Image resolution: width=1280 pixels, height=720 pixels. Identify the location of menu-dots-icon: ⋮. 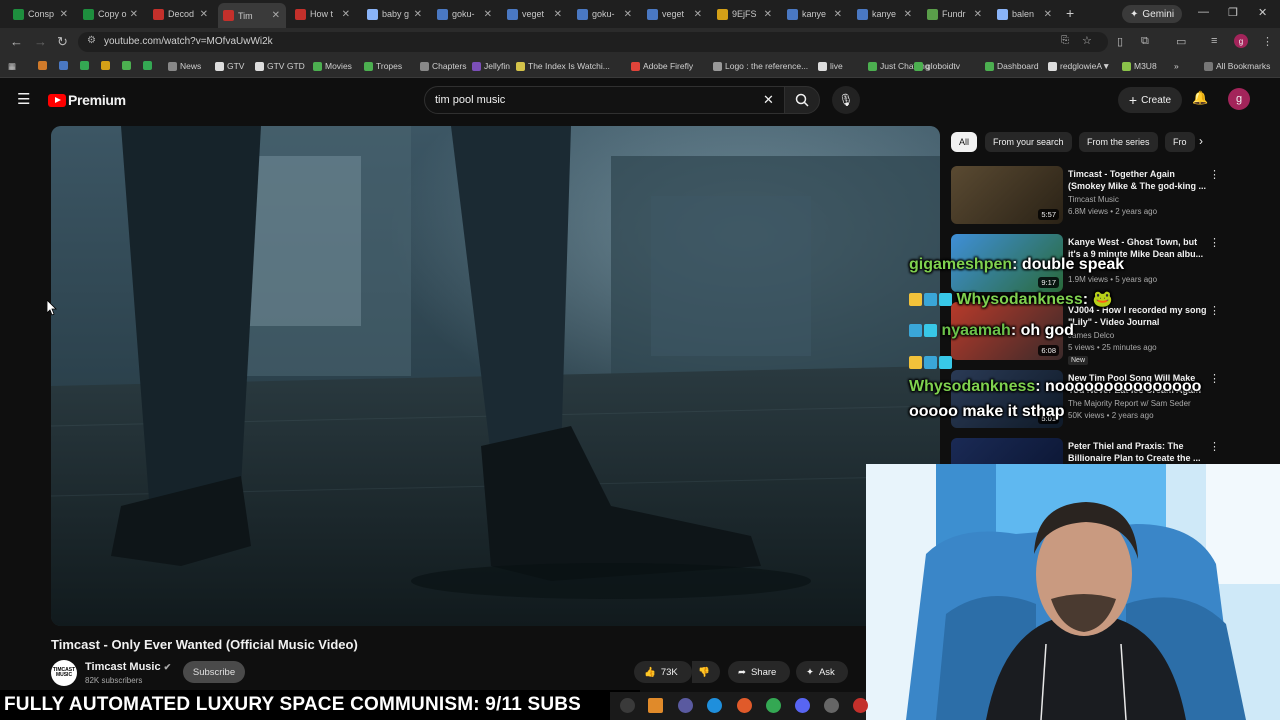
(1267, 41).